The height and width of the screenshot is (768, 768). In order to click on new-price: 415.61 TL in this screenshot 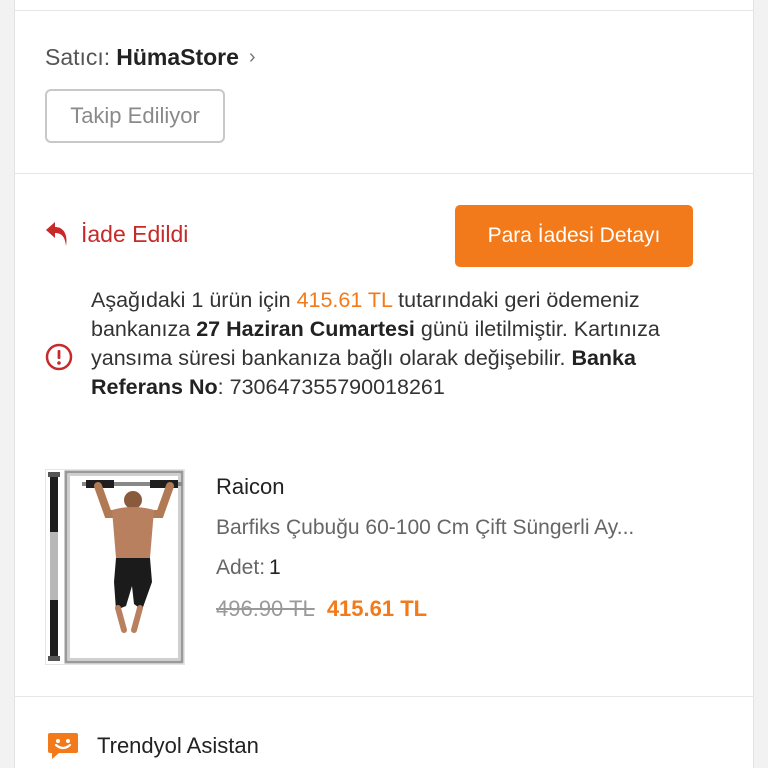, I will do `click(377, 608)`.